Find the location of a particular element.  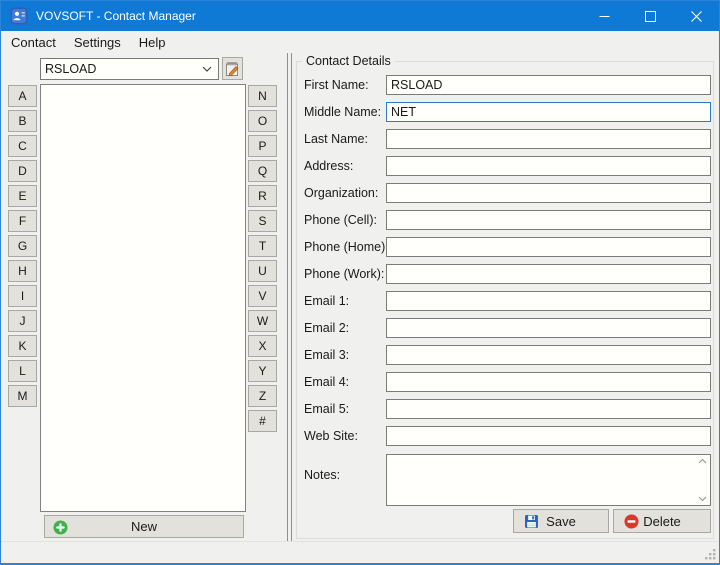

alpha-button-f: F is located at coordinates (22, 221).